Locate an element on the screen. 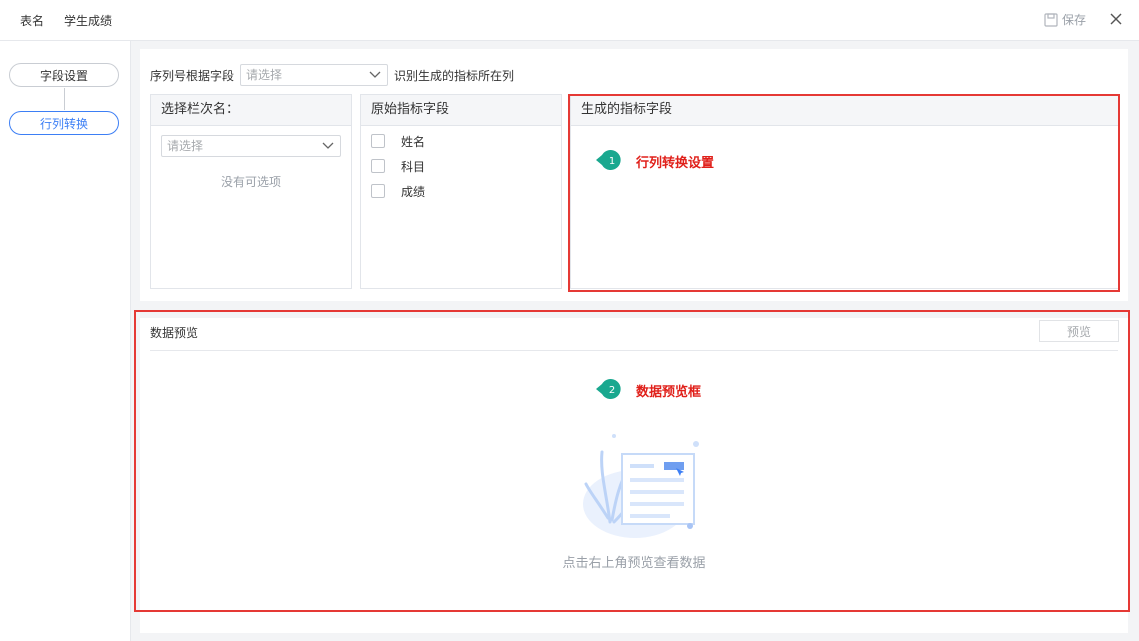 This screenshot has height=641, width=1139. sequence-row: 序列号根据字段 请选择 识别生成的指标所在列 is located at coordinates (332, 75).